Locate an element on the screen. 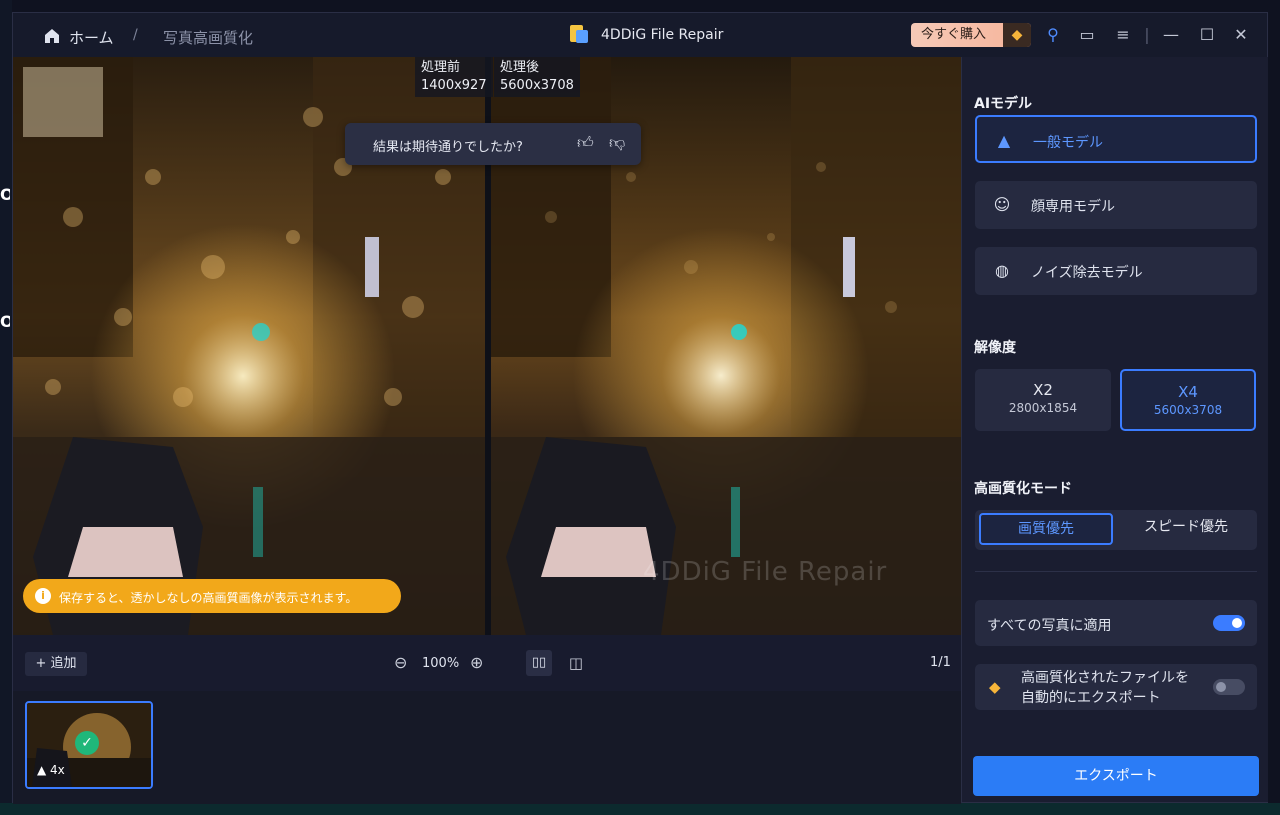 Image resolution: width=1280 pixels, height=815 pixels. info-icon: i is located at coordinates (43, 596).